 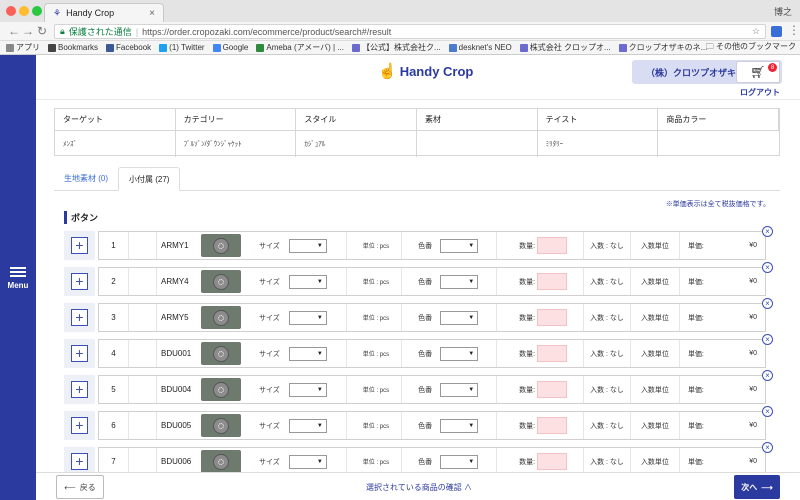 I want to click on button-product-icon, so click(x=221, y=389).